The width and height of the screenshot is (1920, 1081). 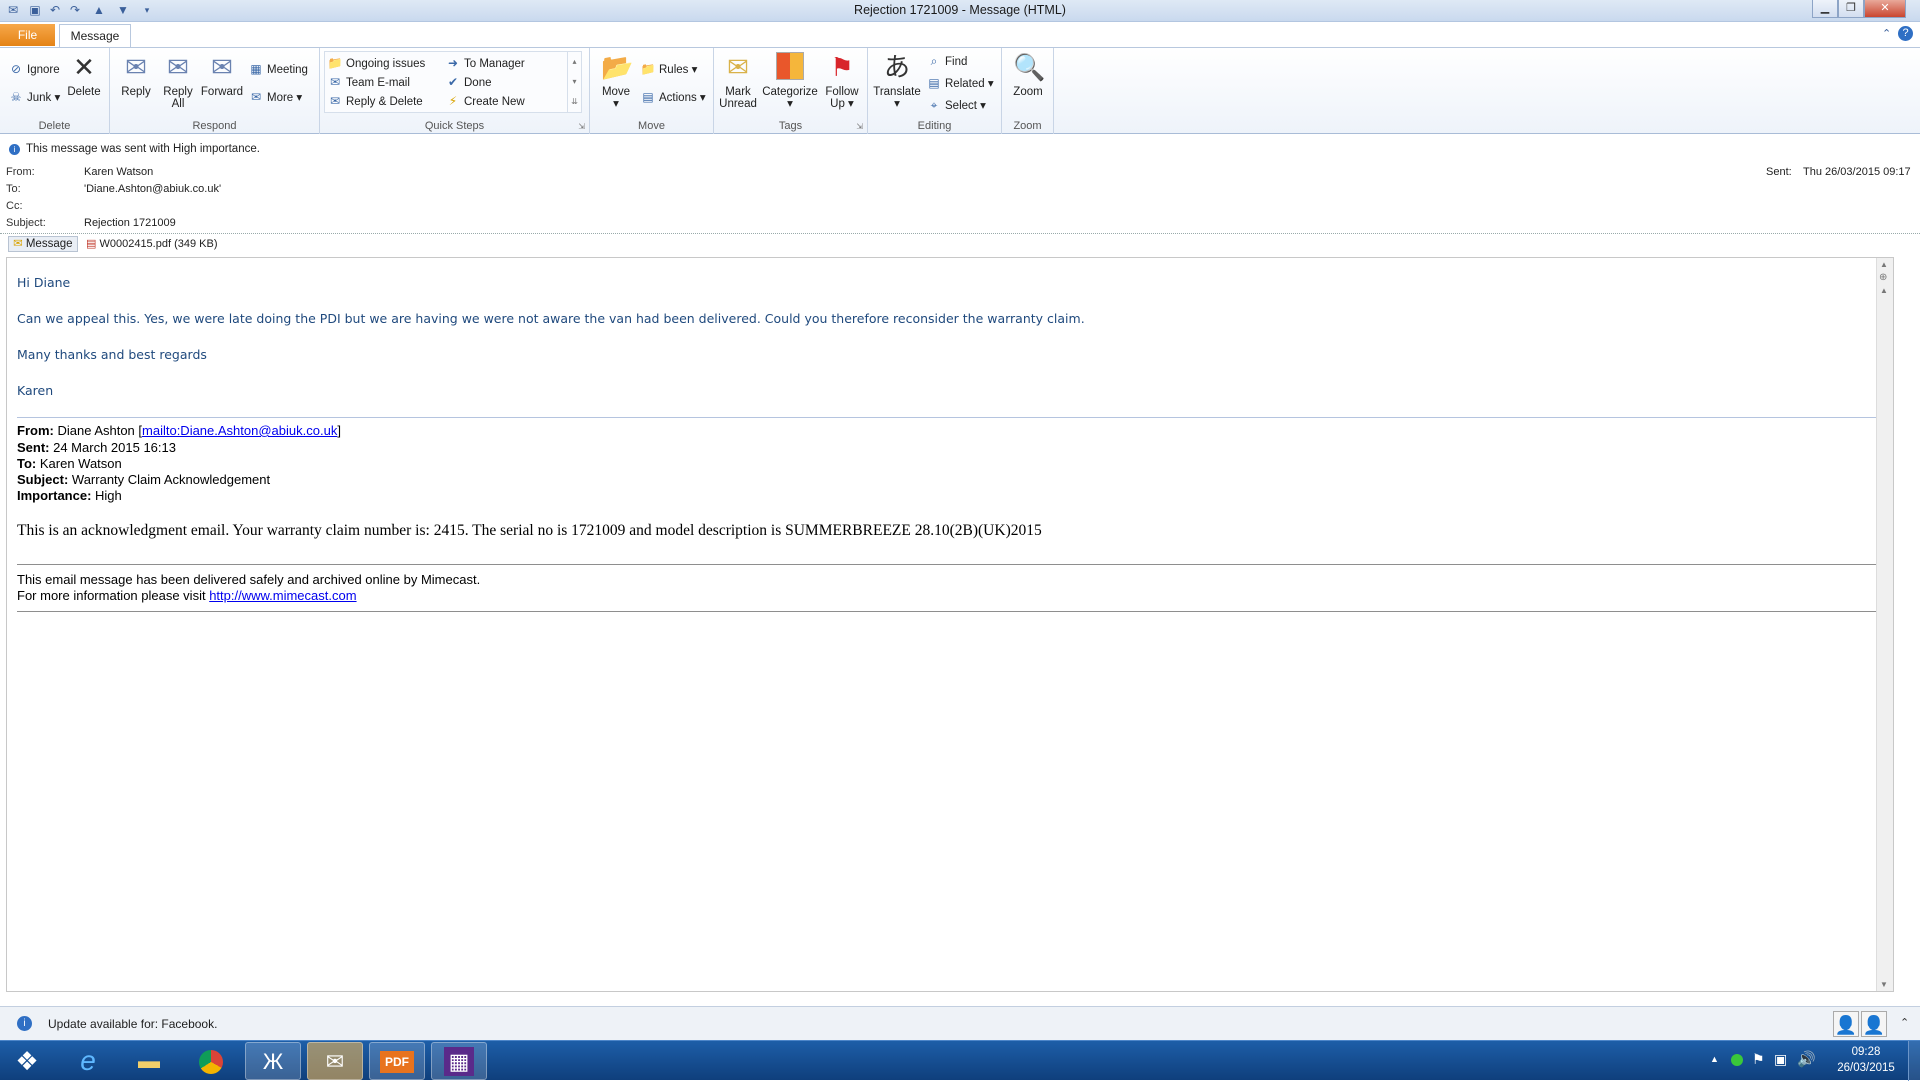 I want to click on move-button: 📂 Move ▾, so click(x=616, y=81).